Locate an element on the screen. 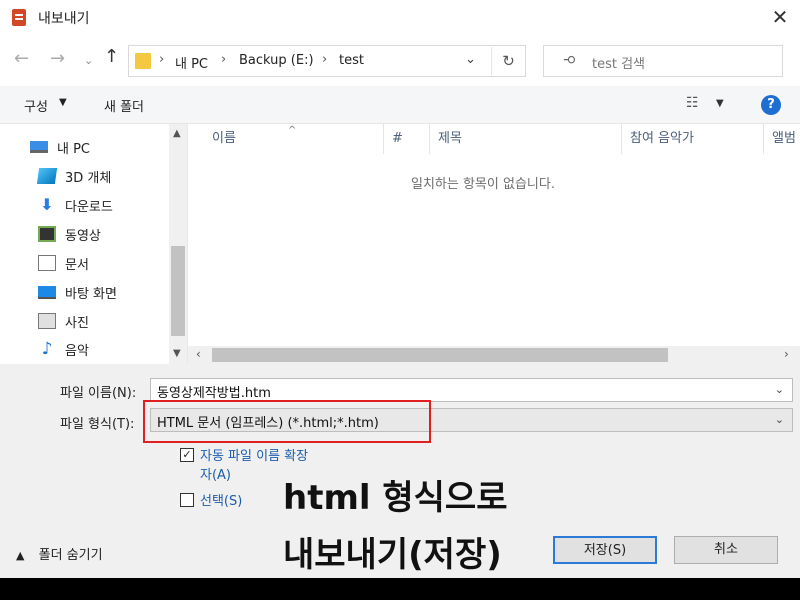 Image resolution: width=800 pixels, height=600 pixels. sort-ascending-icon: ^ is located at coordinates (292, 130).